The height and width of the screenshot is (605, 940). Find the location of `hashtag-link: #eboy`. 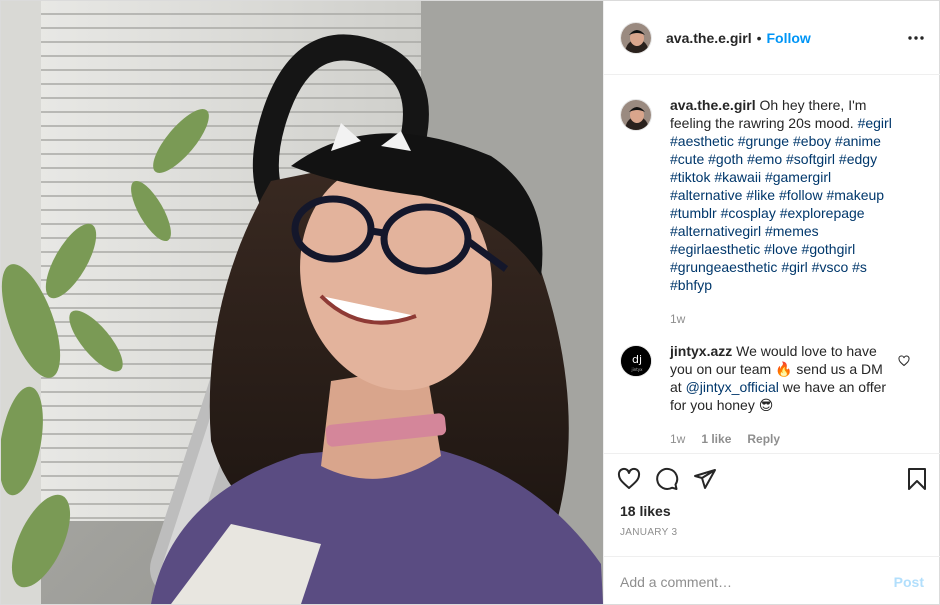

hashtag-link: #eboy is located at coordinates (812, 141).